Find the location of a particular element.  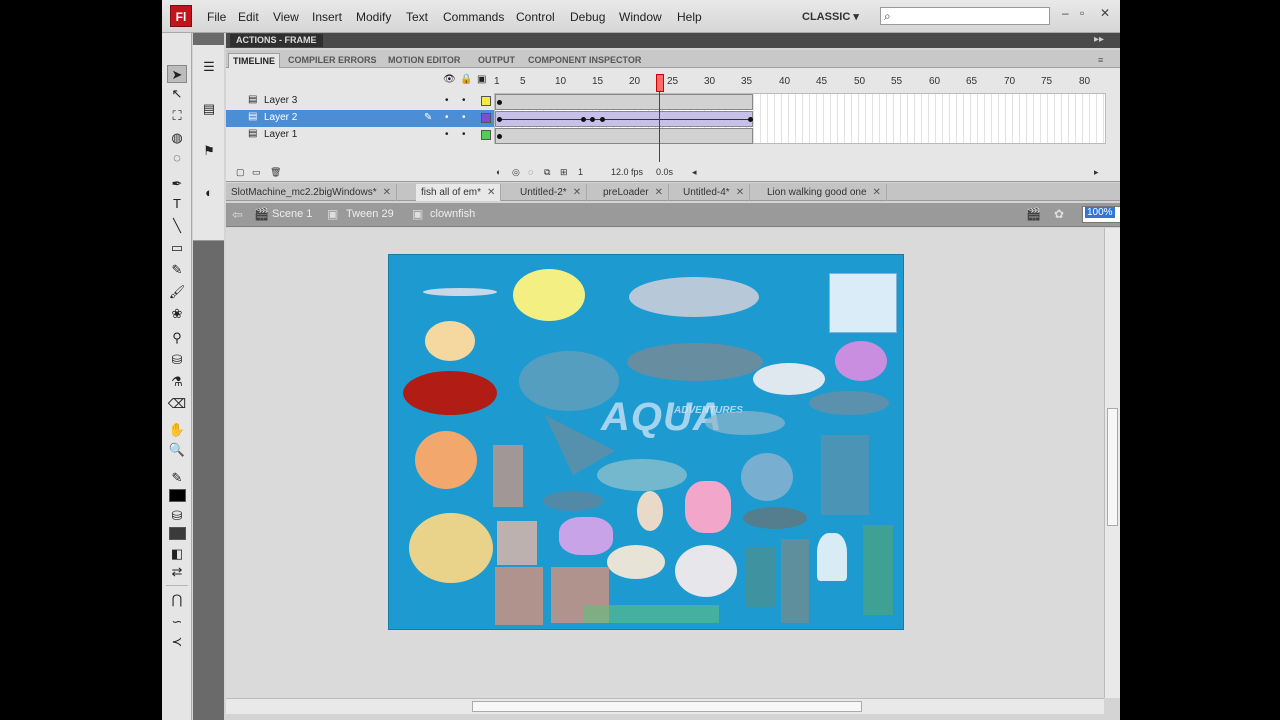

menu-window: Window is located at coordinates (640, 17).